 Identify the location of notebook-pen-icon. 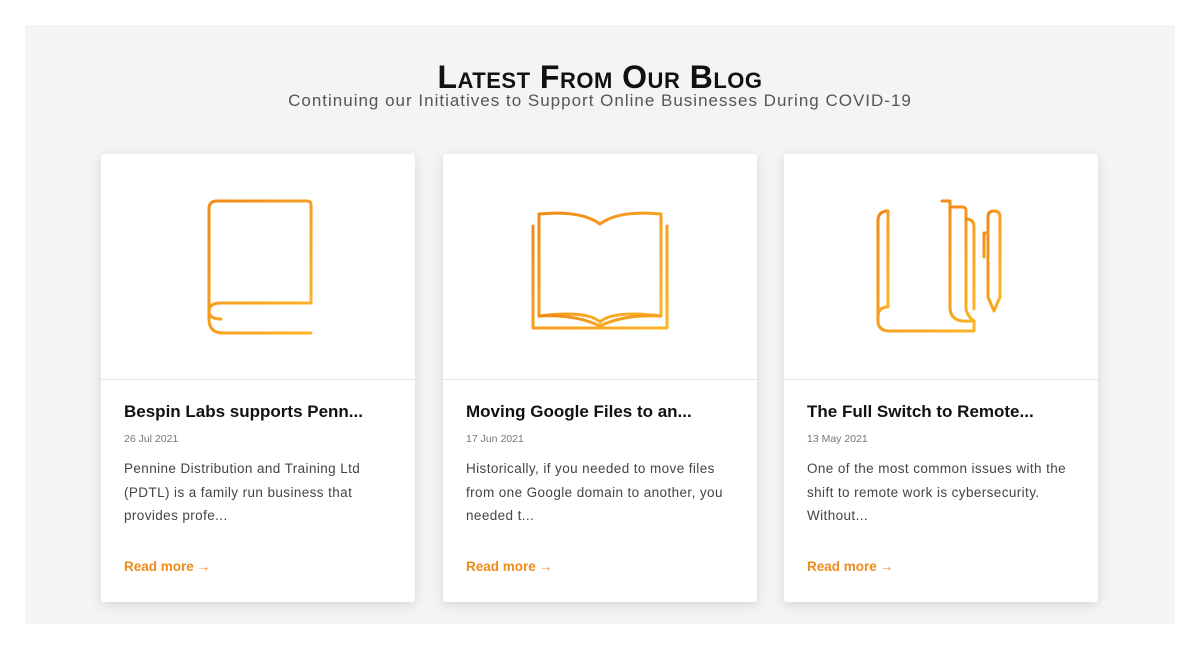
(939, 265).